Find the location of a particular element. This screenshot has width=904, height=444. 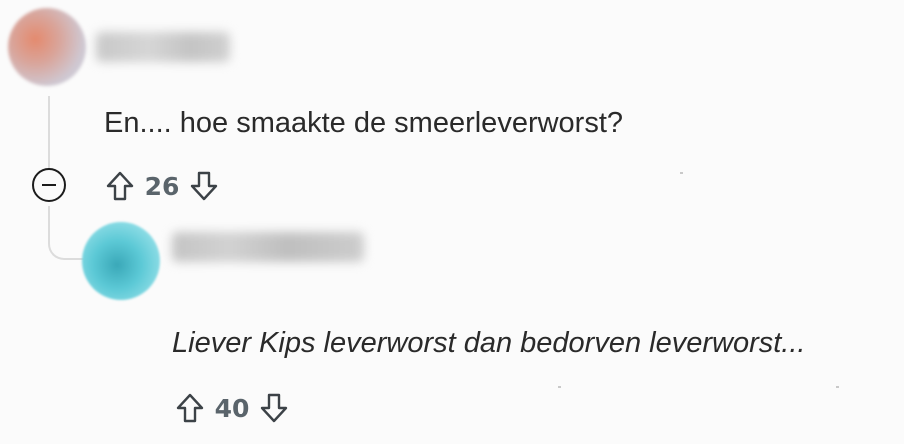

reply-vote-bar: 40 is located at coordinates (232, 408).